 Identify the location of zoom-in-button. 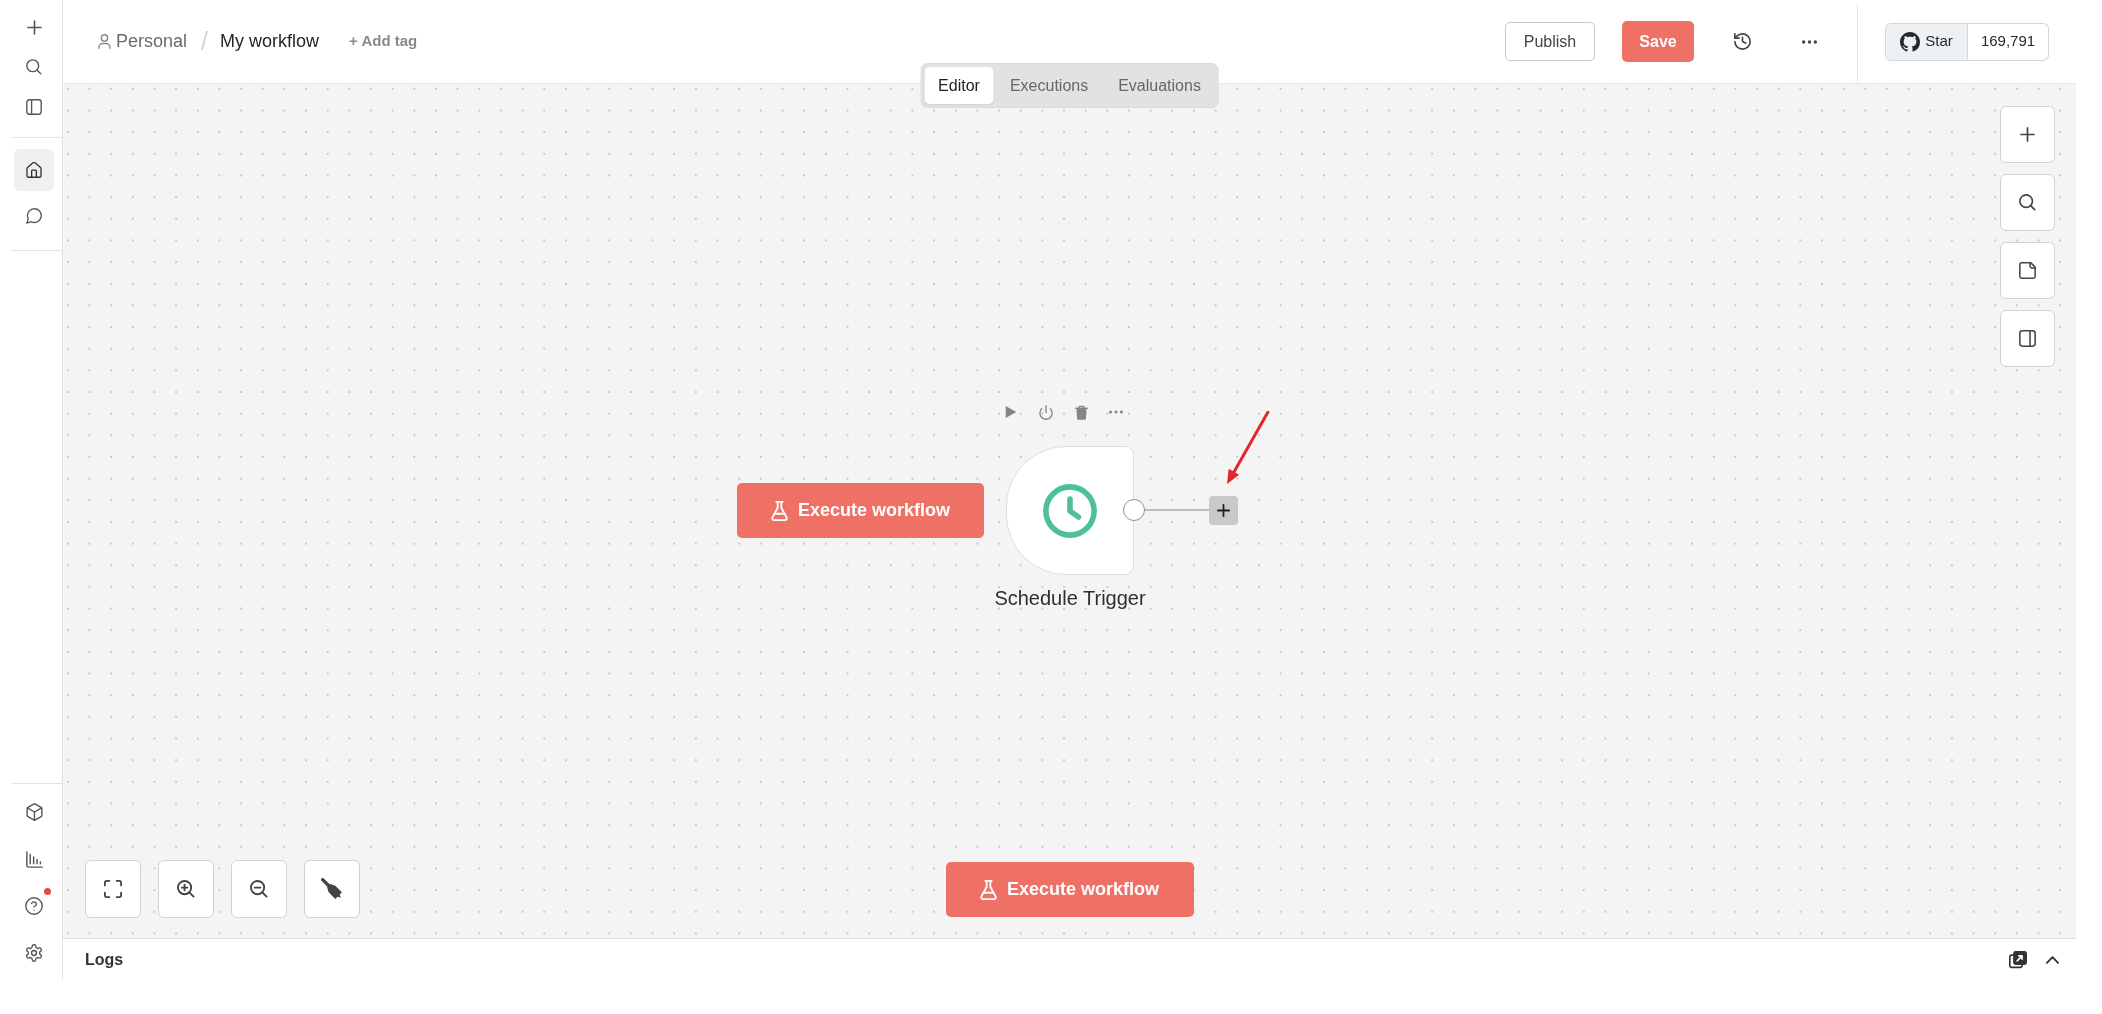
(186, 889).